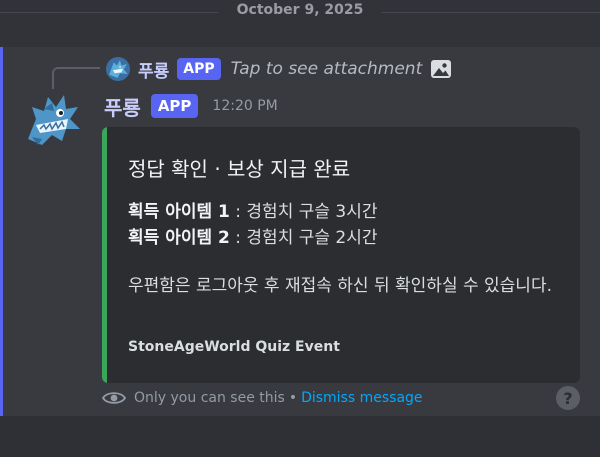  What do you see at coordinates (1, 231) in the screenshot?
I see `ephemeral-accent-bar` at bounding box center [1, 231].